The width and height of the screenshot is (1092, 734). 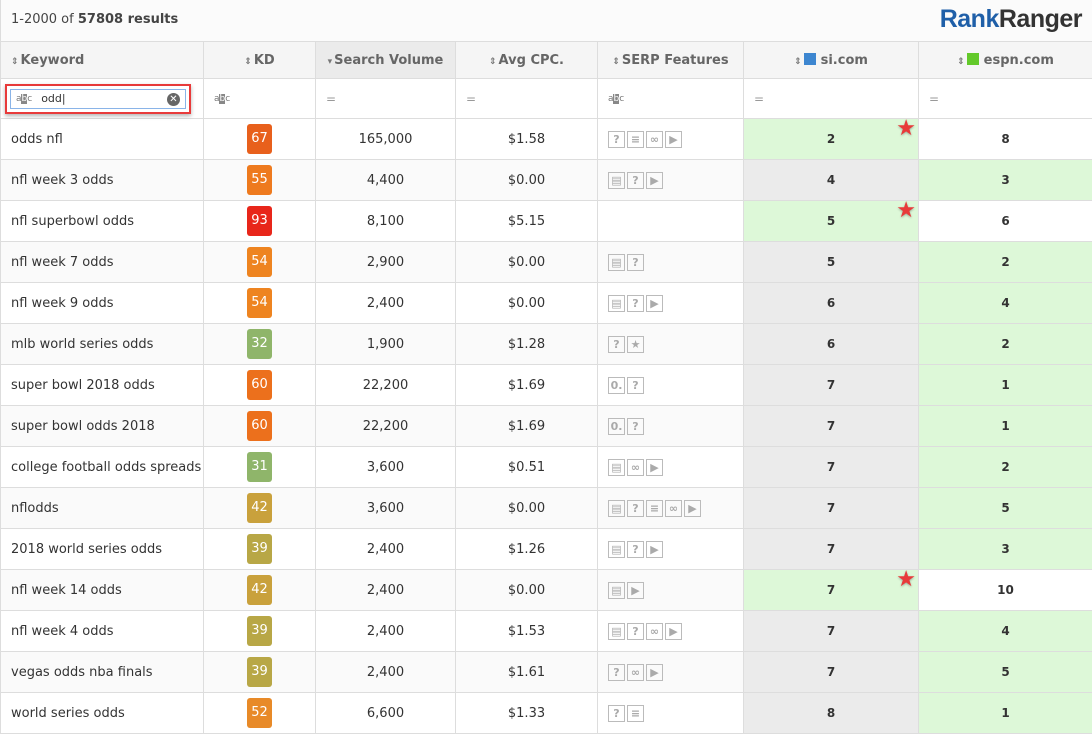 I want to click on cpc-cell: $1.69, so click(x=527, y=426).